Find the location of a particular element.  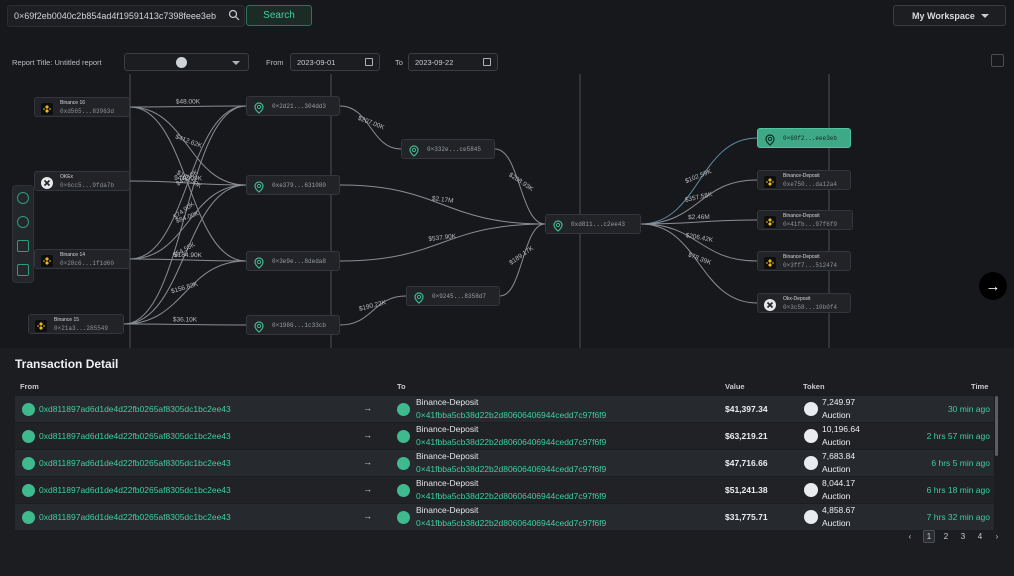

graph-node: 0×9245...8358d7 is located at coordinates (453, 296).